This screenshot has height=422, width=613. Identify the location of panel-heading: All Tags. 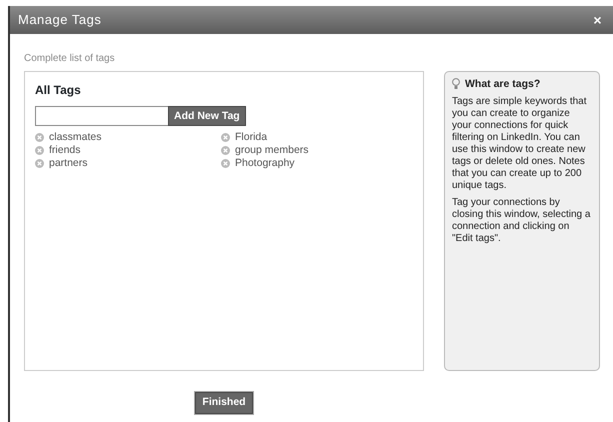
(58, 90).